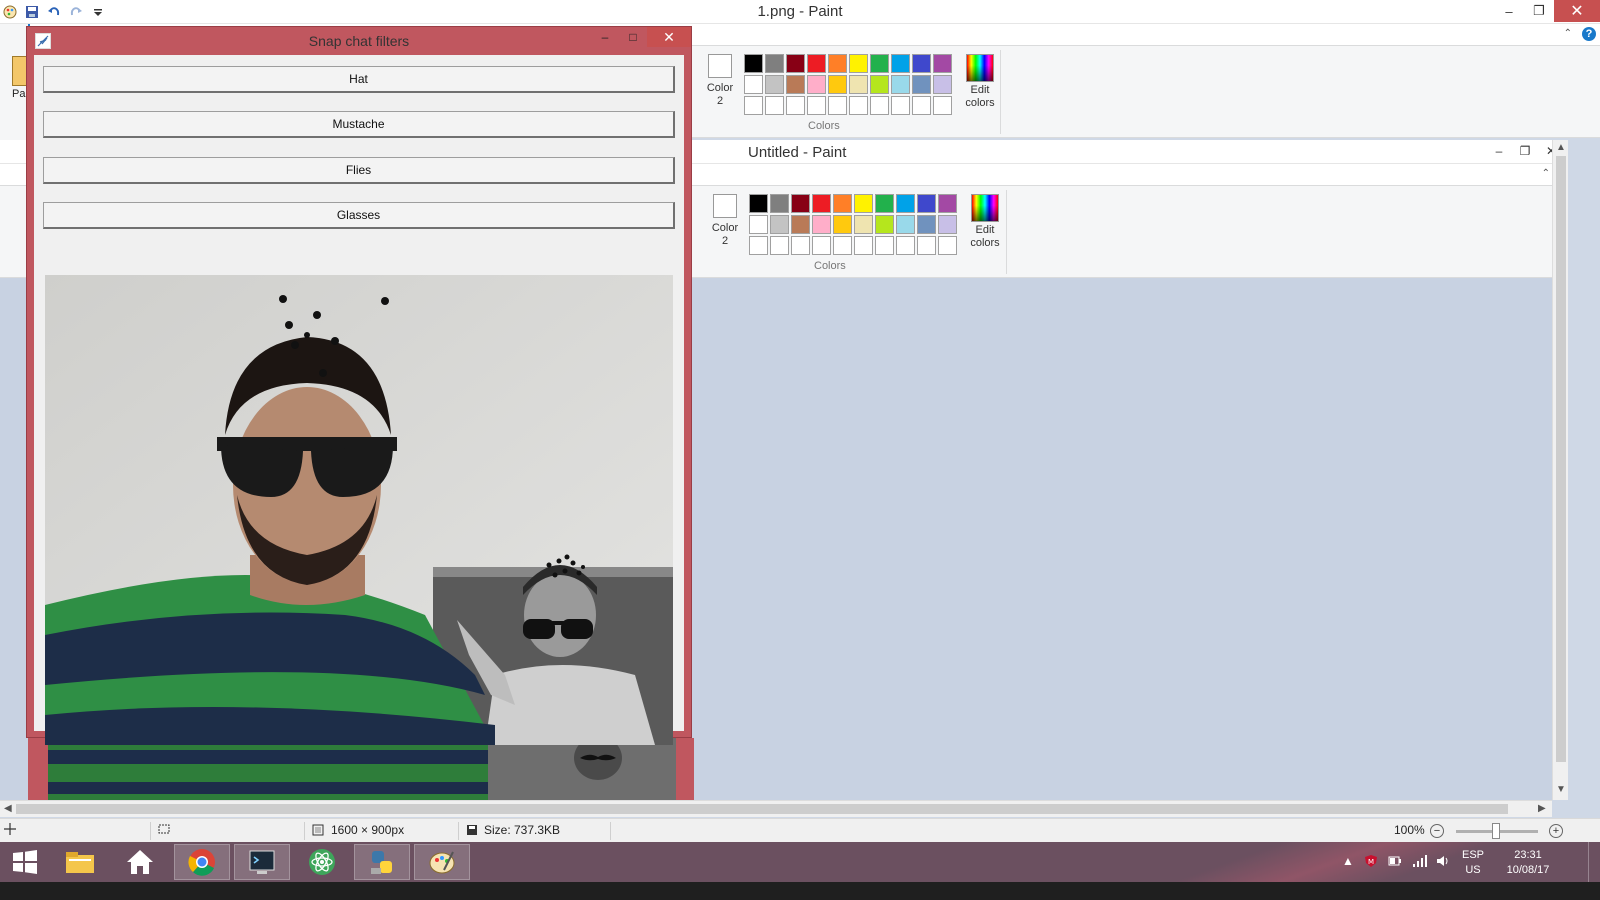 This screenshot has width=1600, height=900. I want to click on taskbar-atom, so click(322, 862).